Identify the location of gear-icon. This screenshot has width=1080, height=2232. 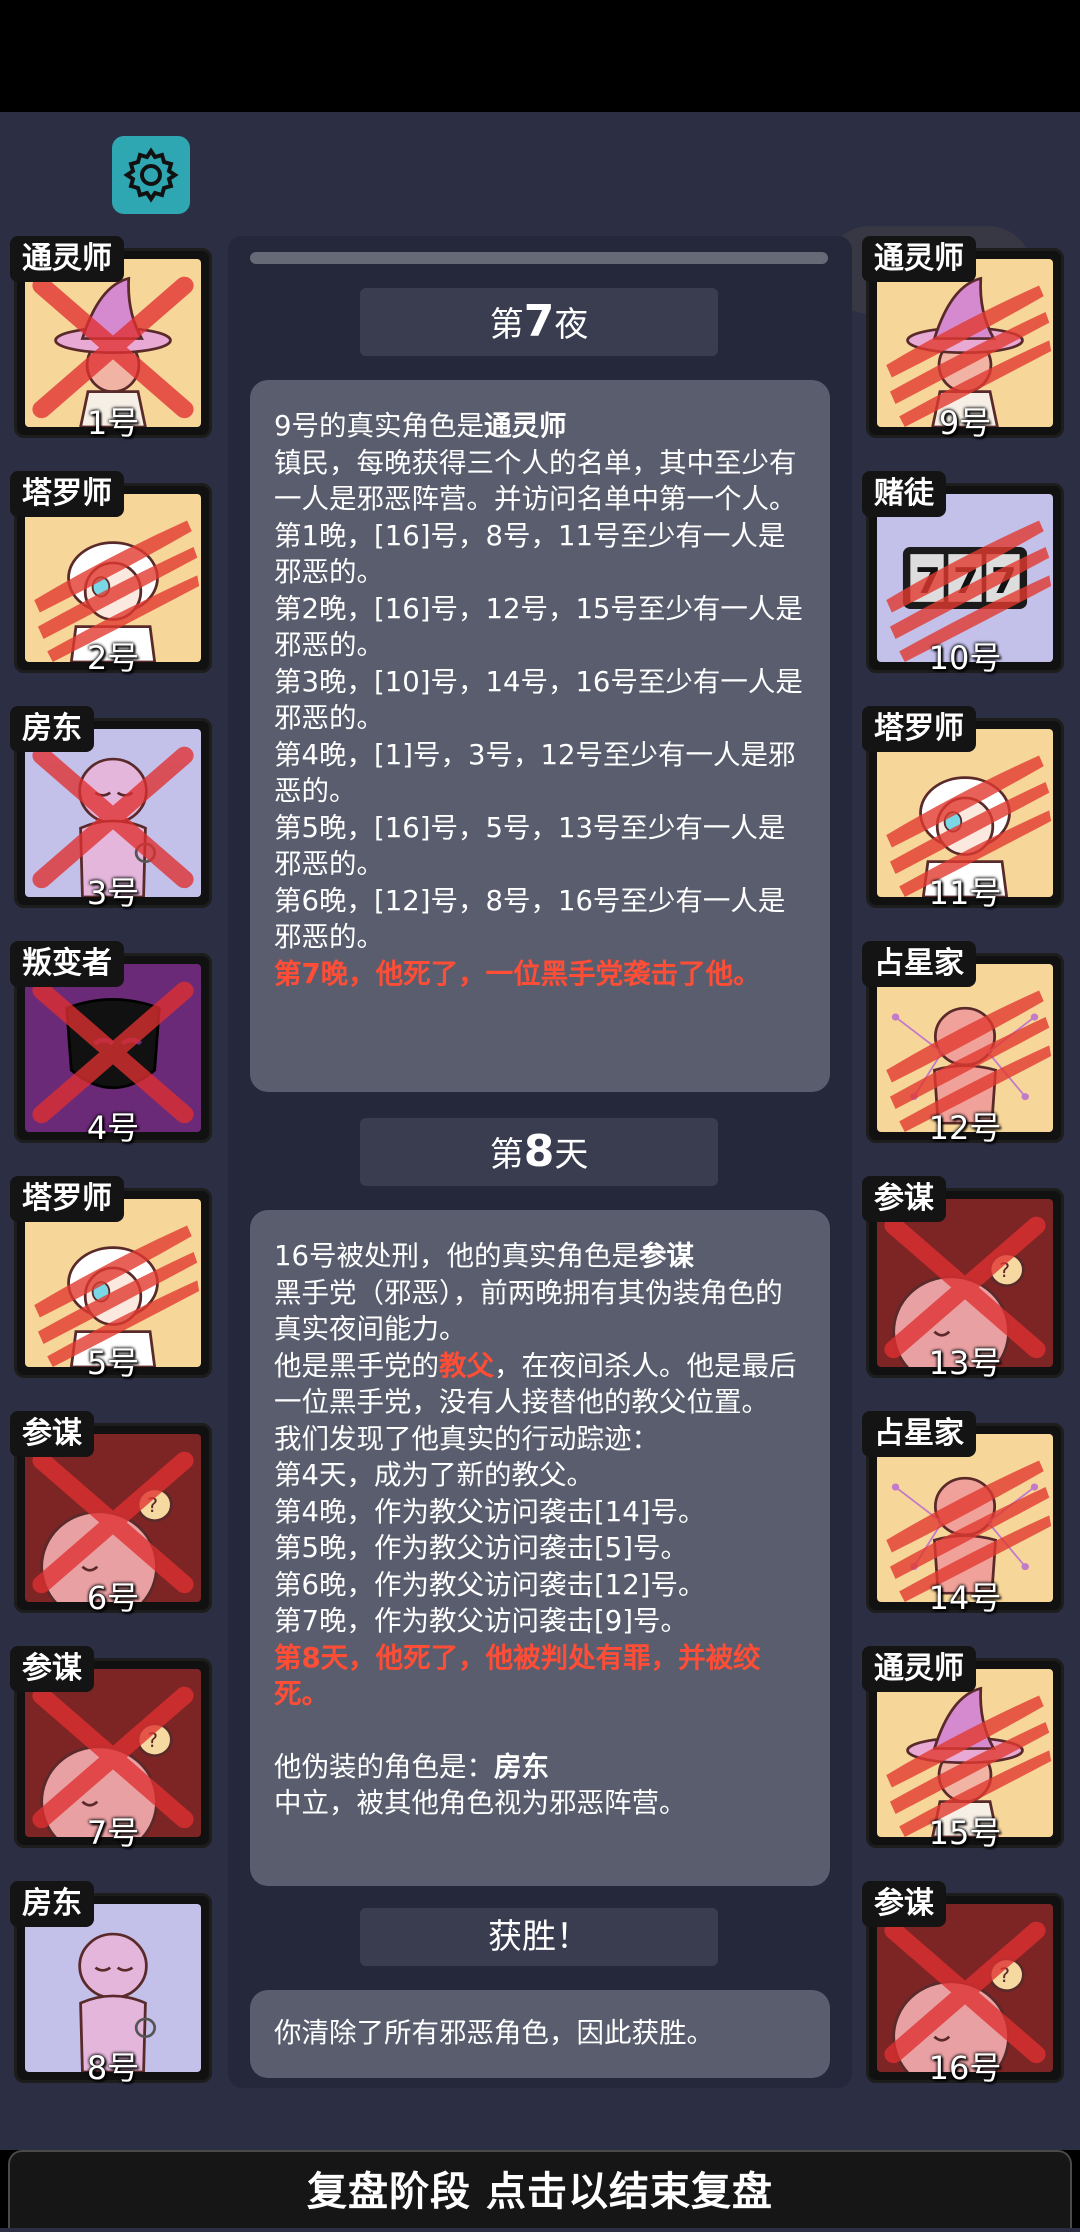
(151, 175).